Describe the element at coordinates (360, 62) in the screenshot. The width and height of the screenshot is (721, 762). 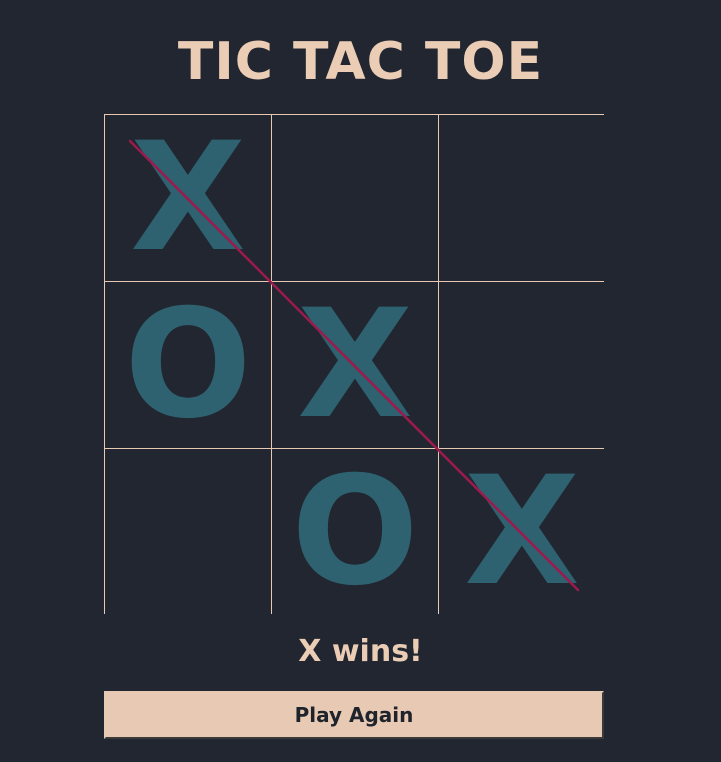
I see `game-title: TIC TAC TOE` at that location.